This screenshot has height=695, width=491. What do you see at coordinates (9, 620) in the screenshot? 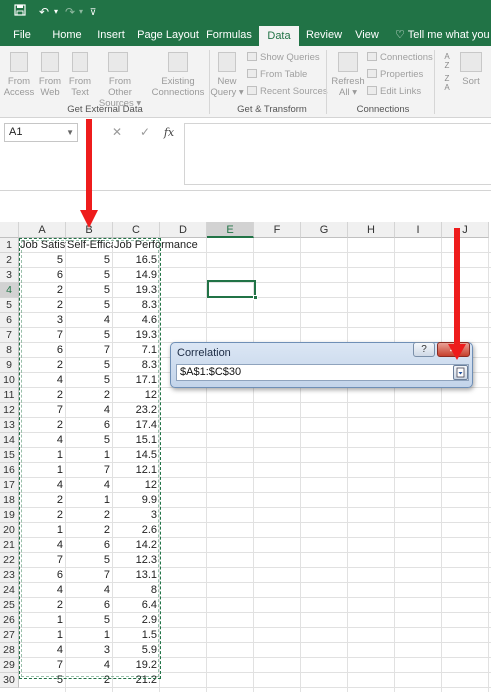
I see `row-header-26: 26` at bounding box center [9, 620].